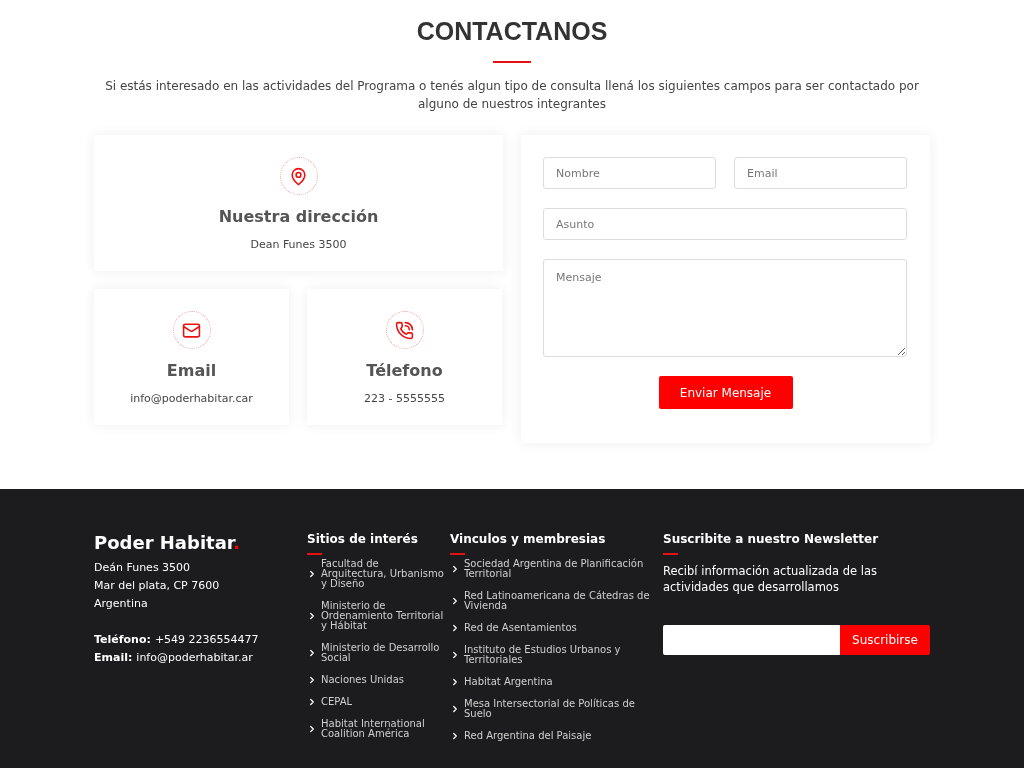 The height and width of the screenshot is (768, 1024). What do you see at coordinates (191, 399) in the screenshot?
I see `card-value: info@poderhabitar.car` at bounding box center [191, 399].